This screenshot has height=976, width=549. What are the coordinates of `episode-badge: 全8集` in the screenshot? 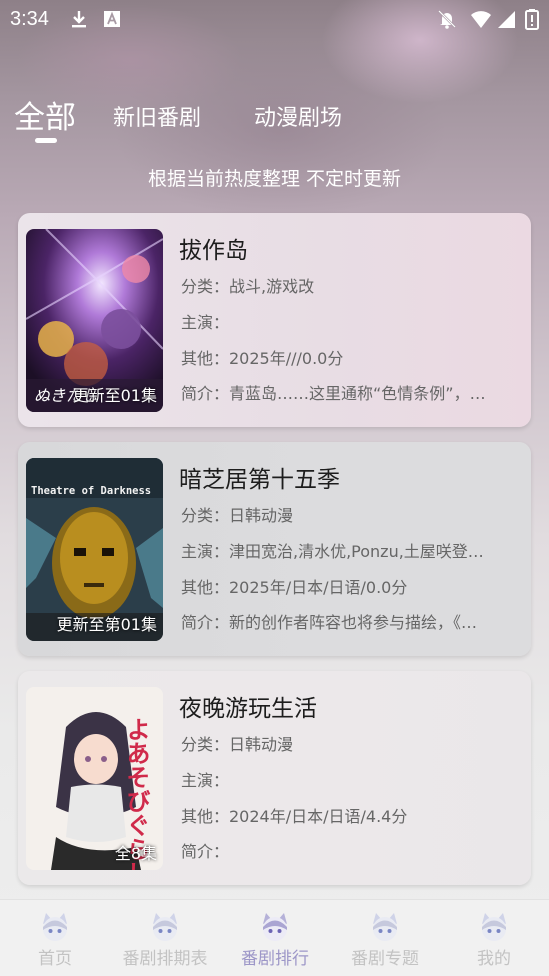 It's located at (135, 853).